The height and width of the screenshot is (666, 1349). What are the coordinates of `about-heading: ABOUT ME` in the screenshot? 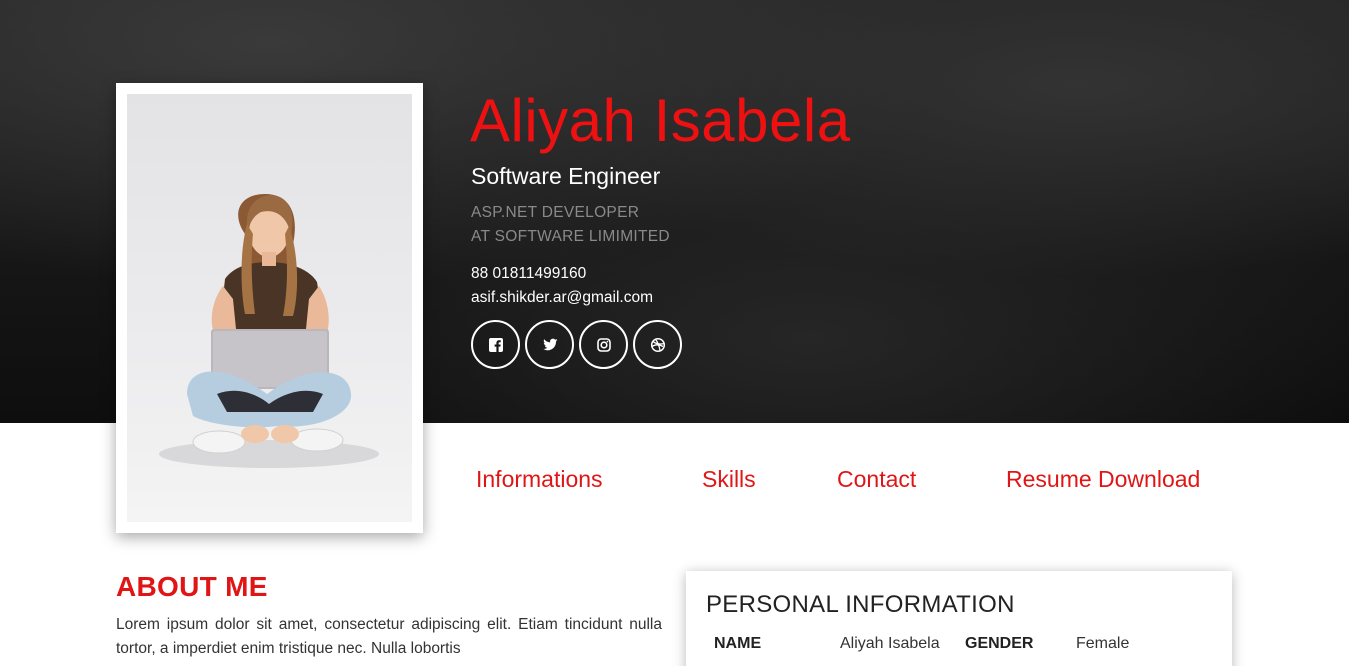 It's located at (192, 586).